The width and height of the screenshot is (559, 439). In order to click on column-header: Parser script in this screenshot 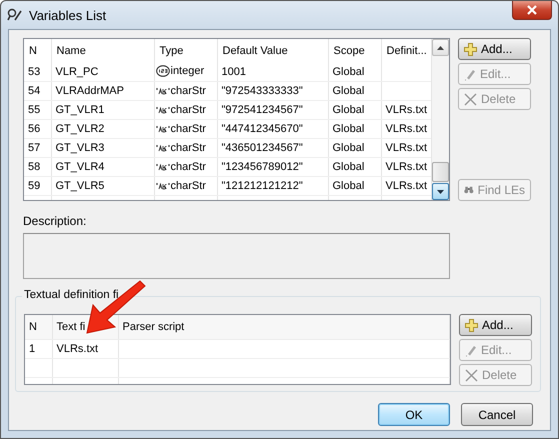, I will do `click(284, 327)`.